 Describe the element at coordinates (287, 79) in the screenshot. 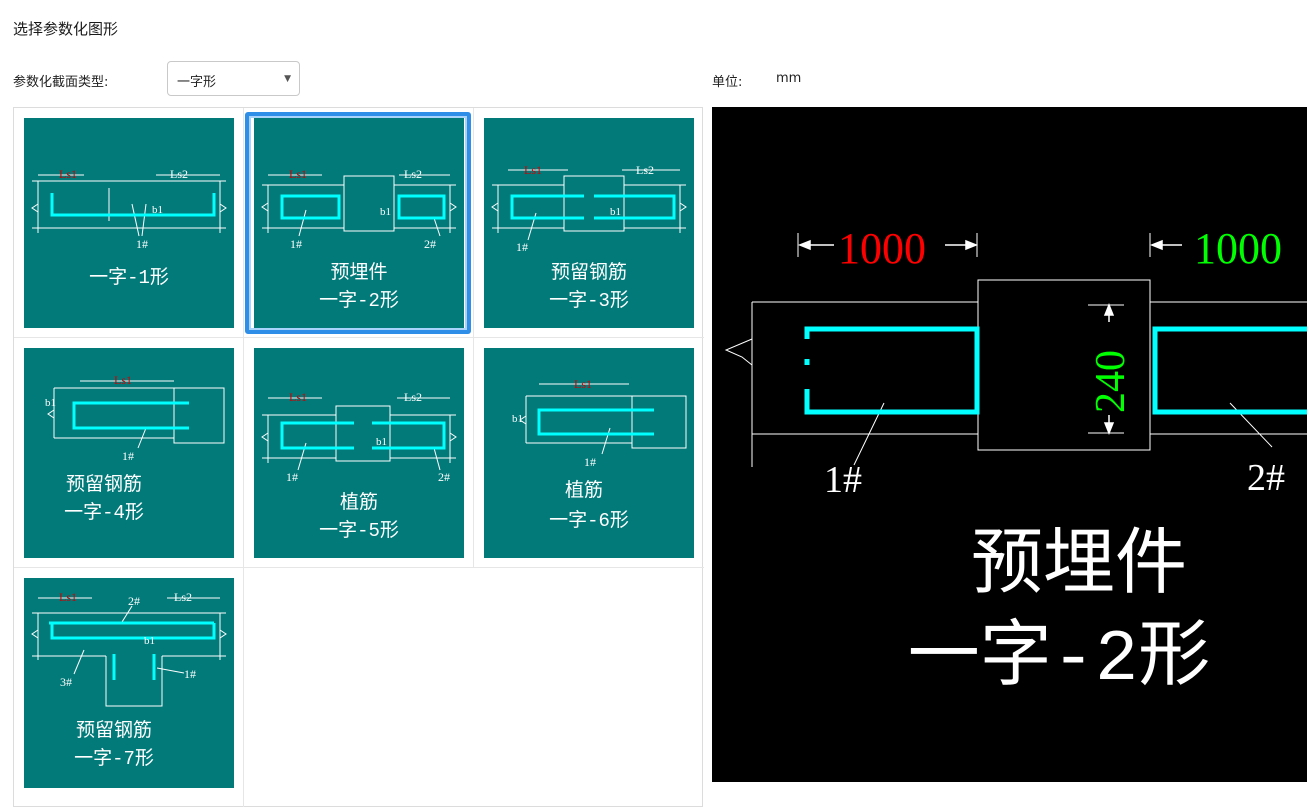

I see `chevron-down-icon: ▼` at that location.